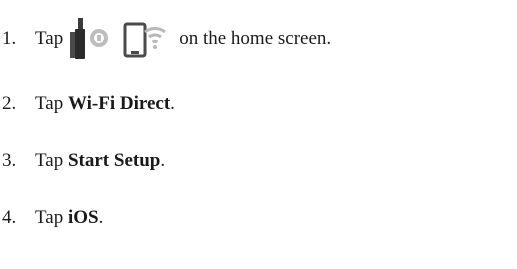 The height and width of the screenshot is (269, 517). What do you see at coordinates (9, 217) in the screenshot?
I see `step-number: 4.` at bounding box center [9, 217].